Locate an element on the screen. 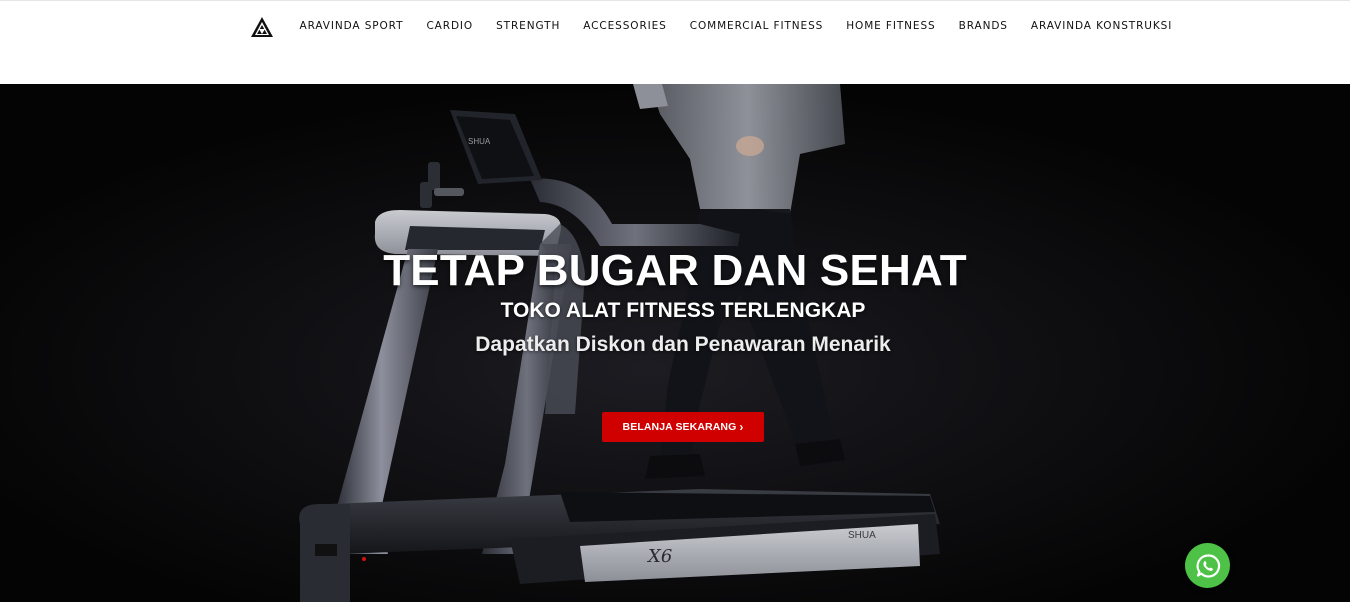  nav-item-commercial-fitness: COMMERCIAL FITNESS is located at coordinates (756, 26).